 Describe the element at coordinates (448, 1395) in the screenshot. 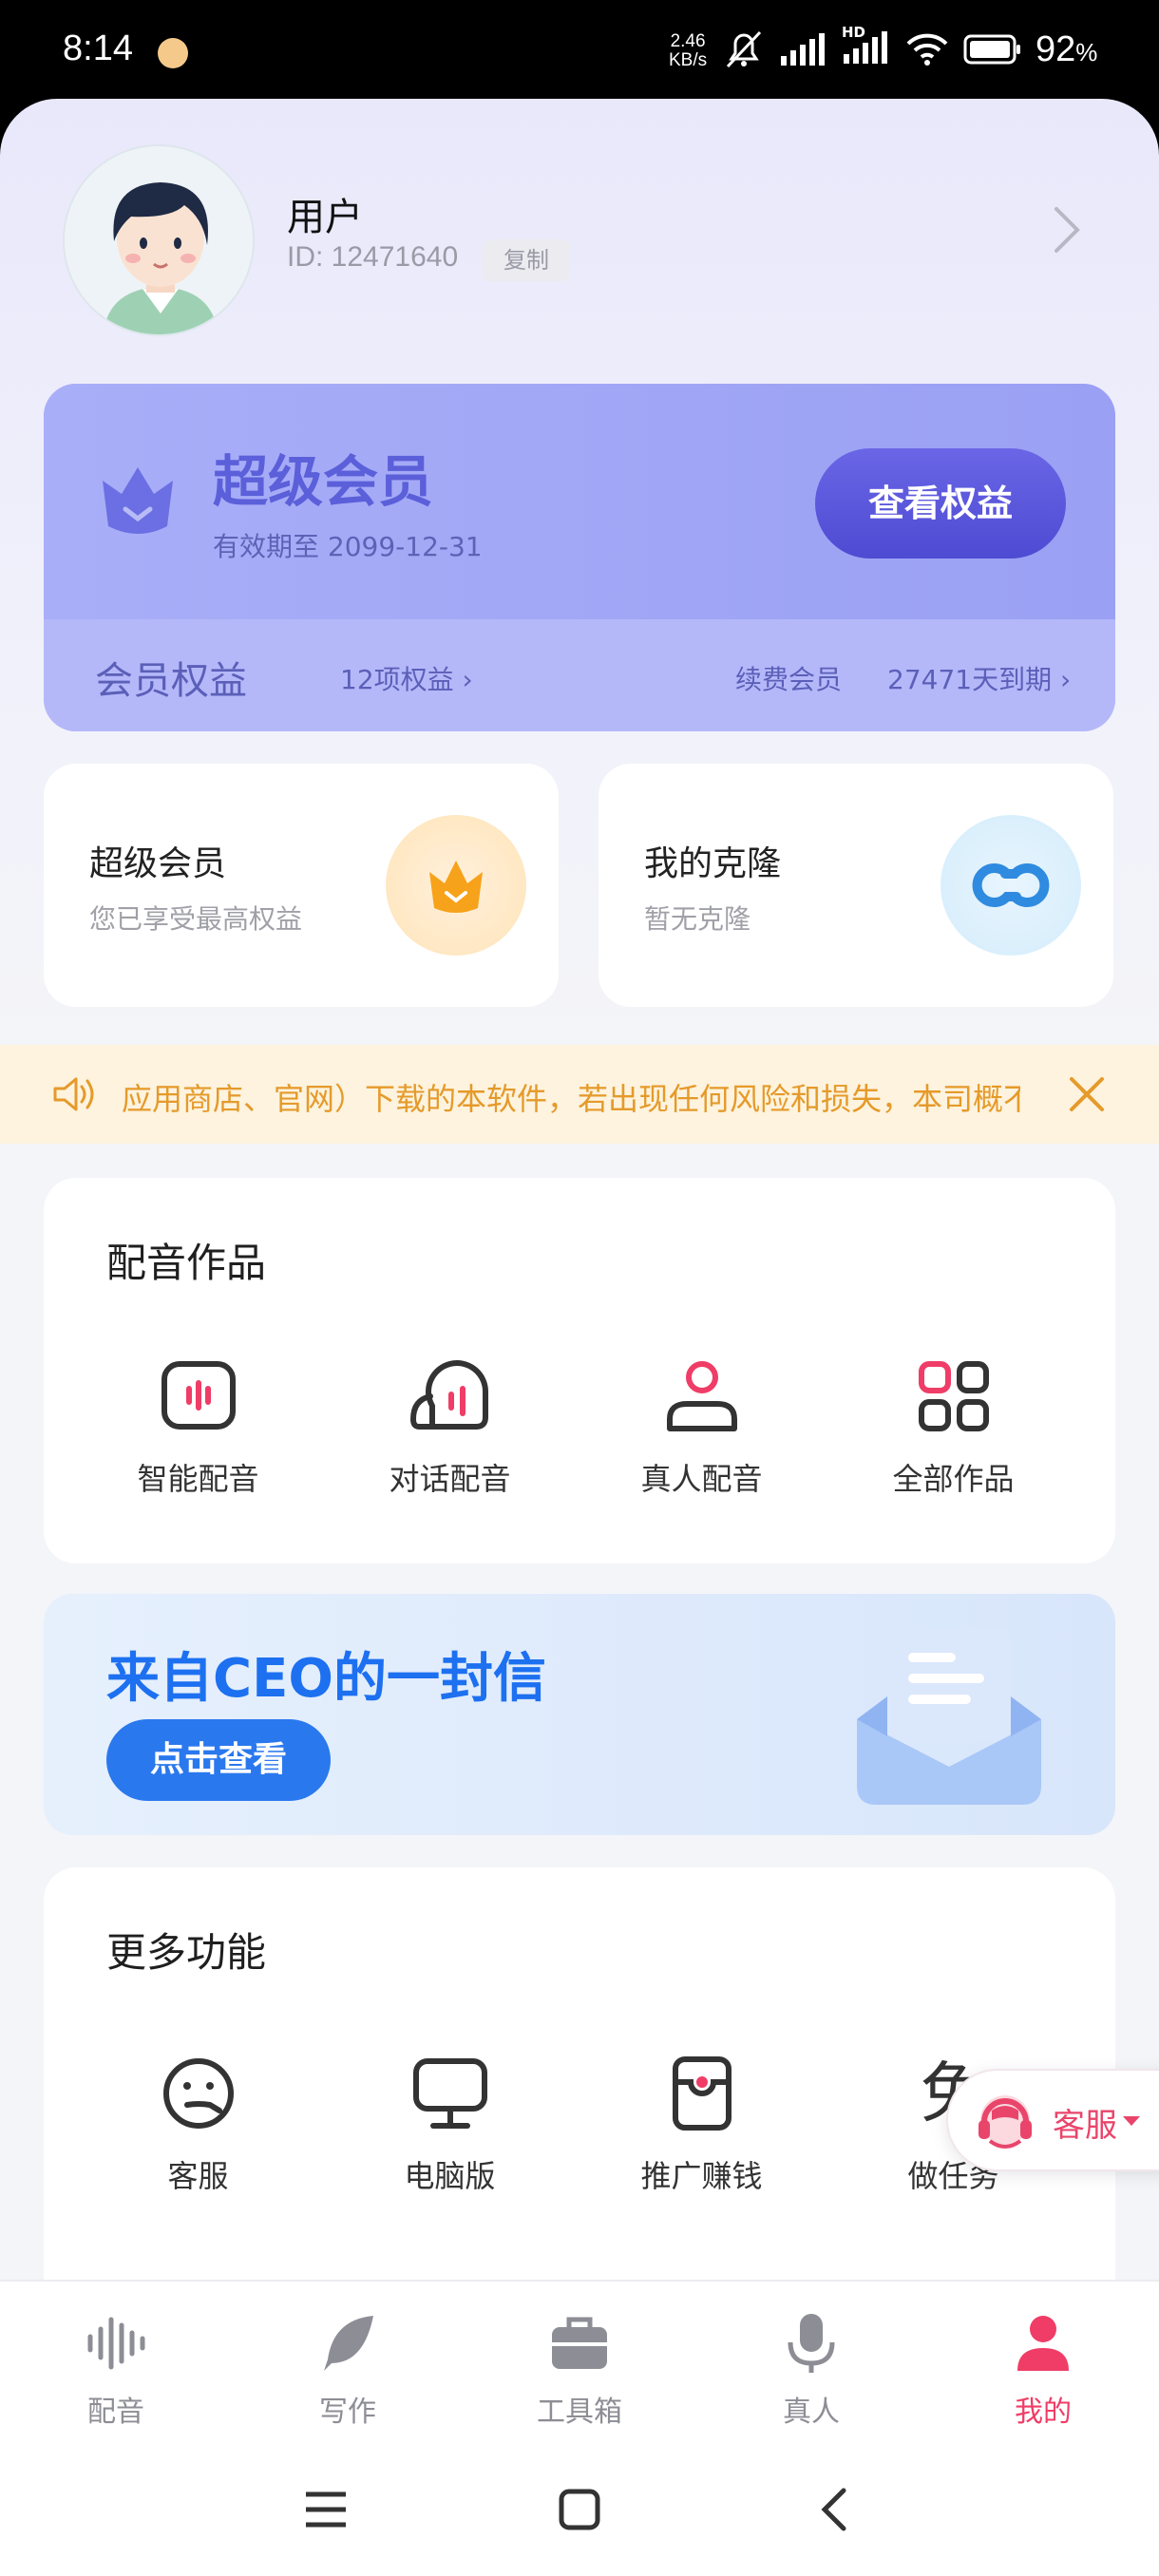

I see `dialogue-dubbing-icon` at that location.